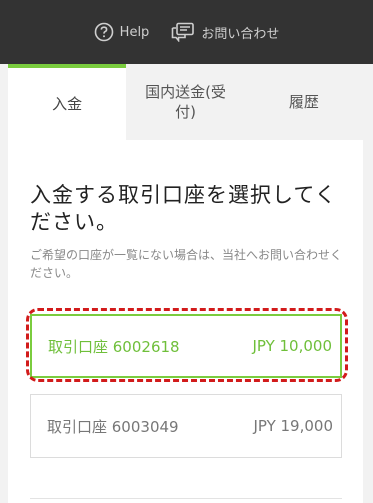  I want to click on help-link: Help, so click(122, 32).